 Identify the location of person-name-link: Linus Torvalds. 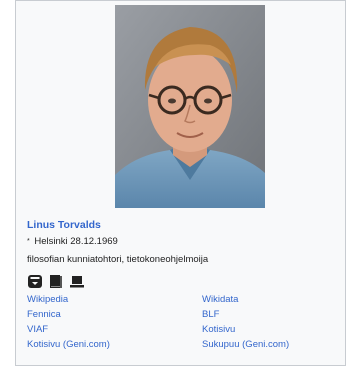
(64, 225).